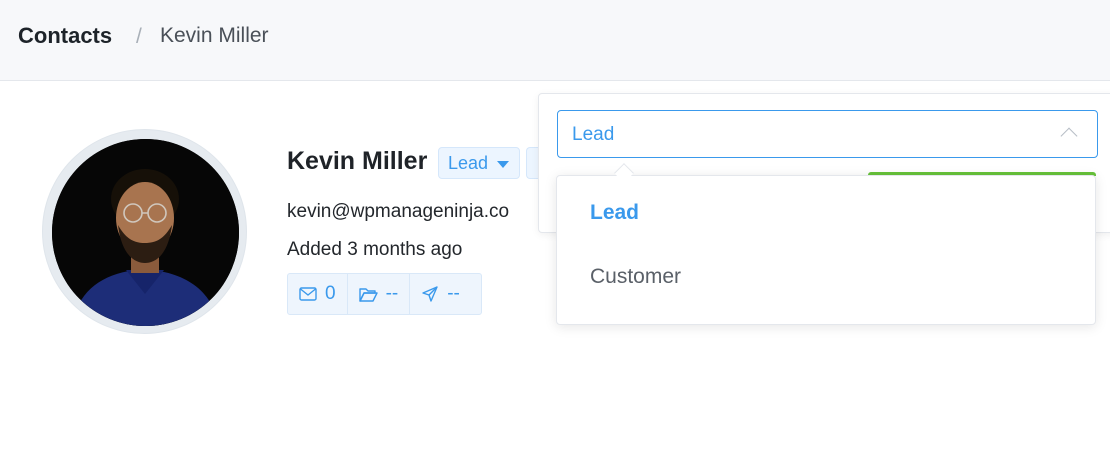 Image resolution: width=1110 pixels, height=450 pixels. I want to click on breadcrumb-contacts-link: Contacts, so click(65, 36).